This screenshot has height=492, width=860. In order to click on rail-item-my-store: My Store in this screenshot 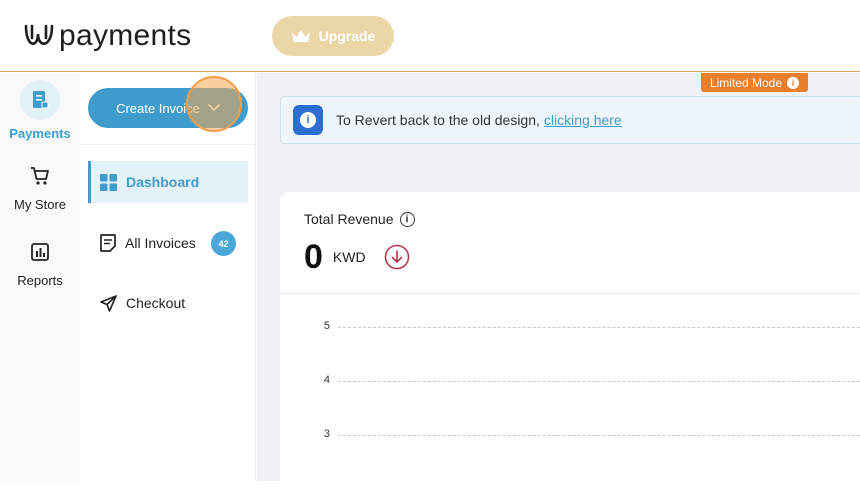, I will do `click(40, 187)`.